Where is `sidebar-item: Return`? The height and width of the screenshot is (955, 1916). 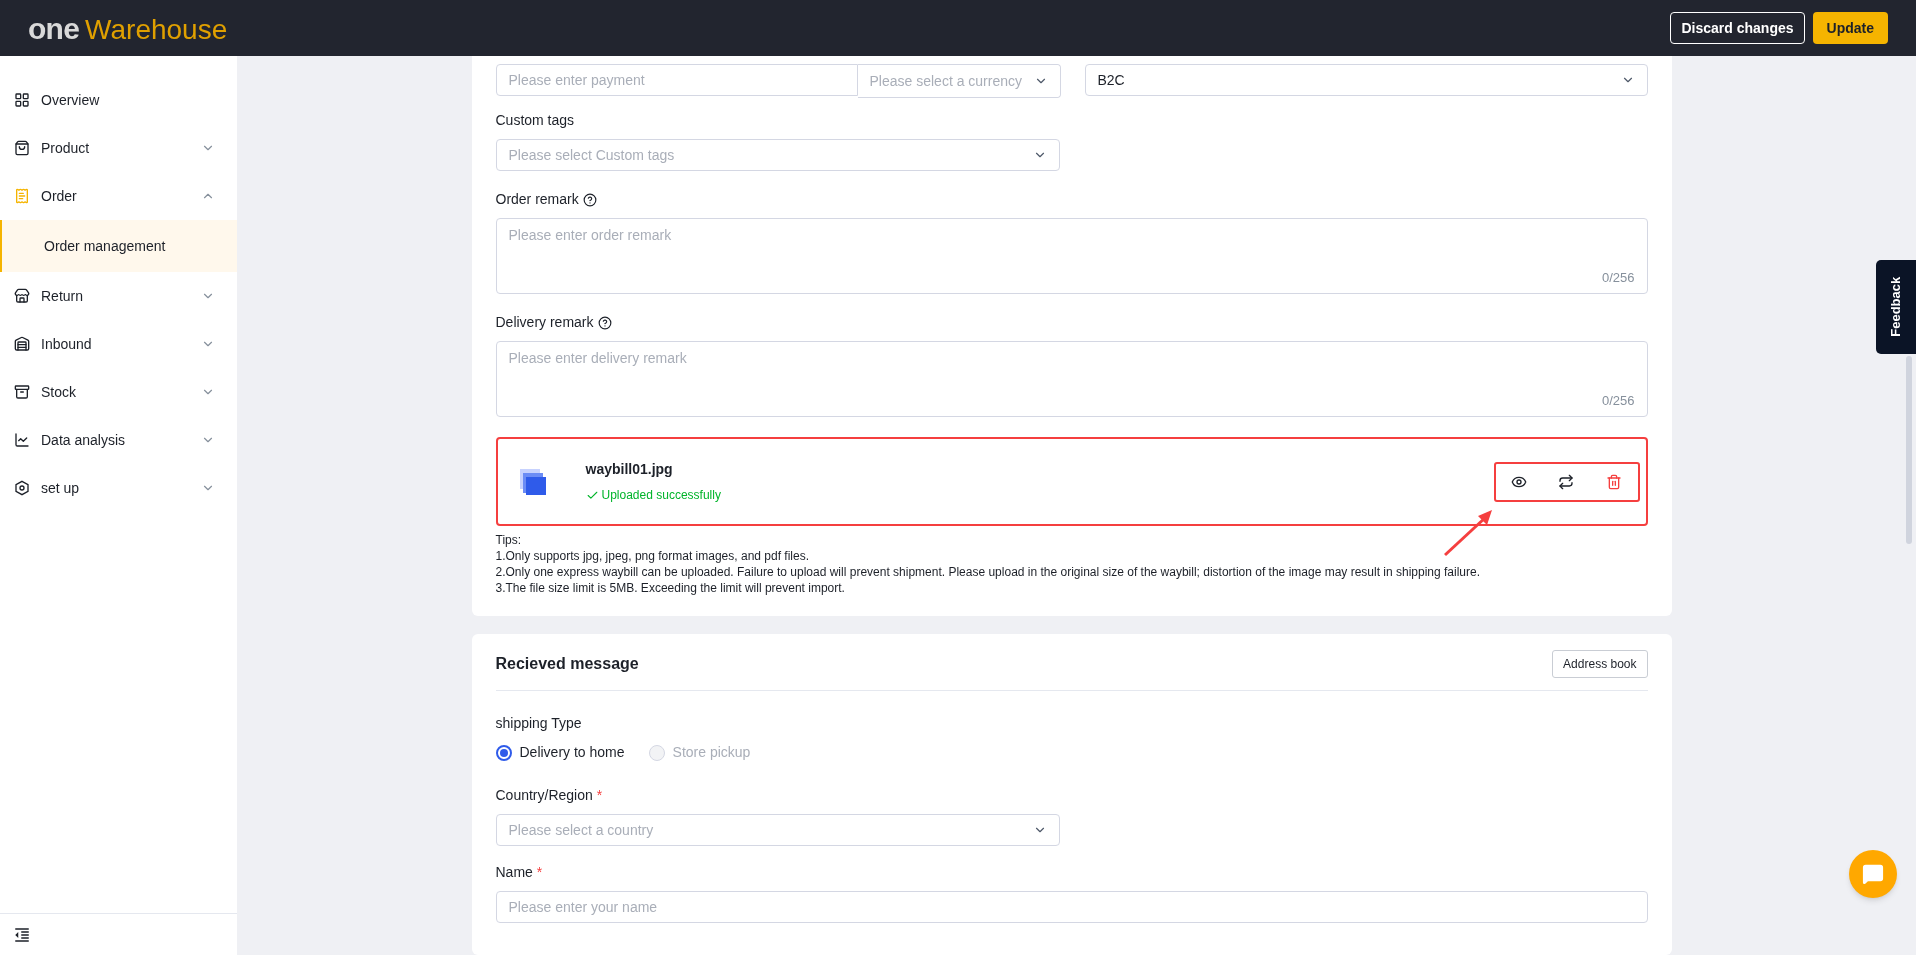 sidebar-item: Return is located at coordinates (118, 296).